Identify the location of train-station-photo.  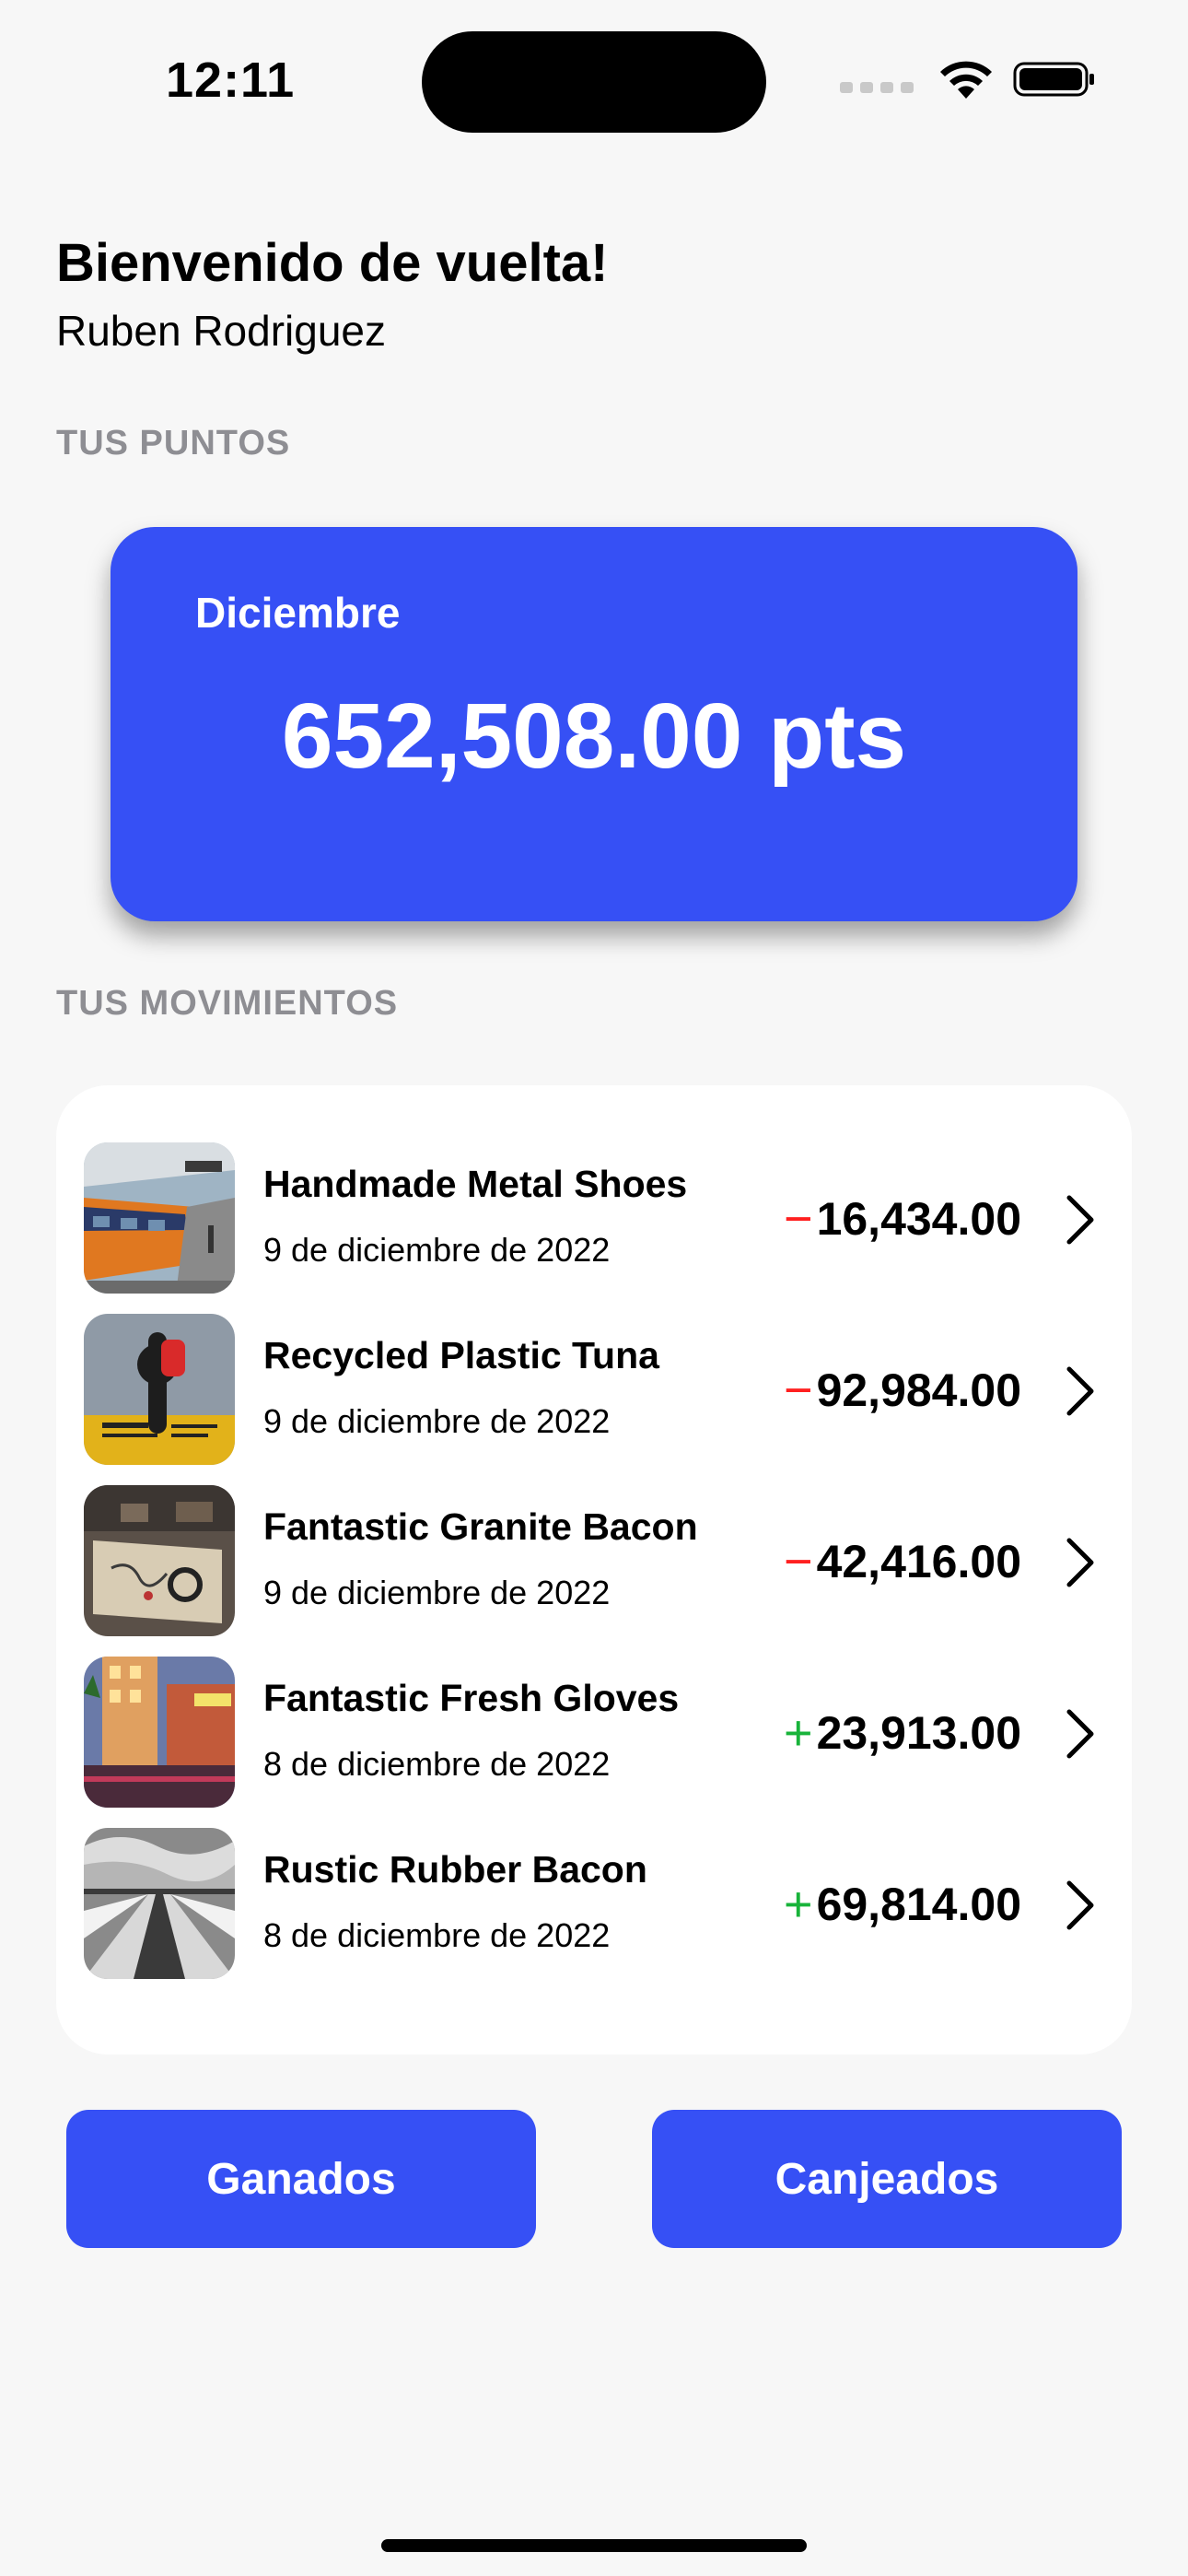
(160, 1218).